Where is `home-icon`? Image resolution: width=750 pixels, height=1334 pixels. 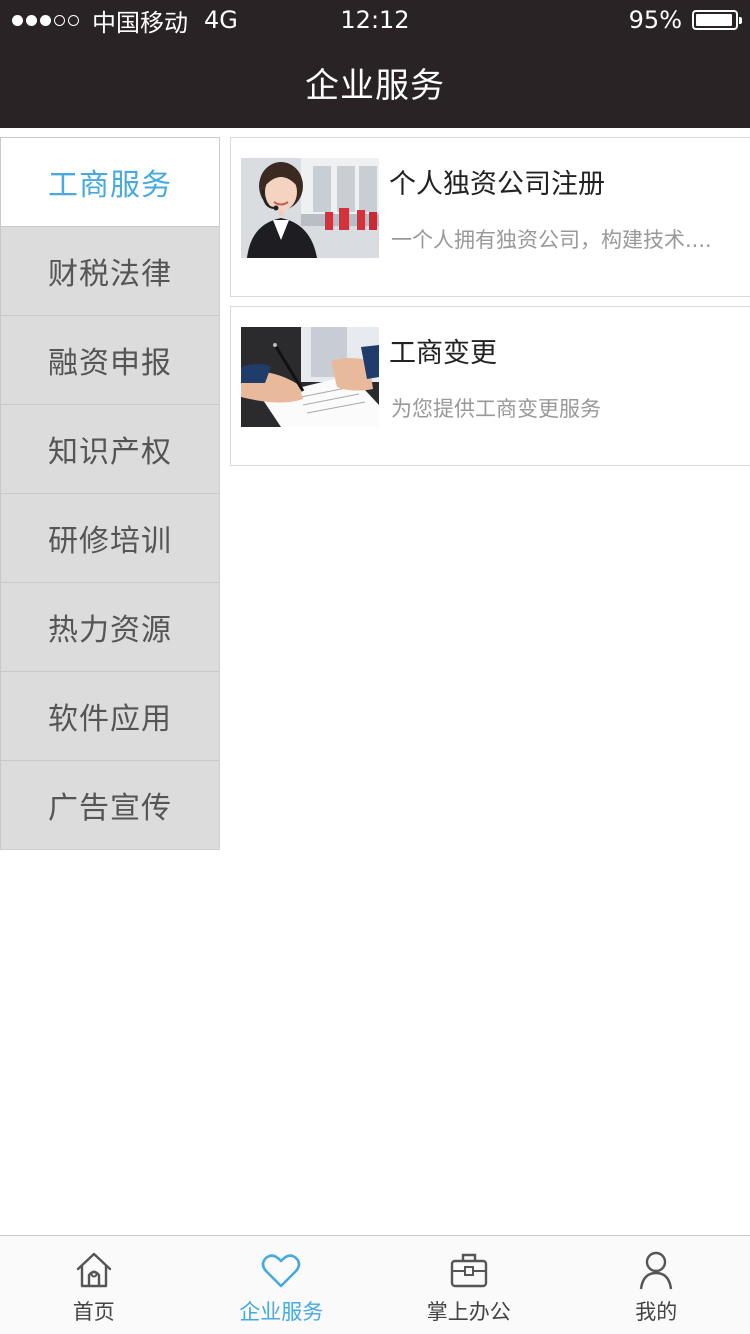 home-icon is located at coordinates (93, 1270).